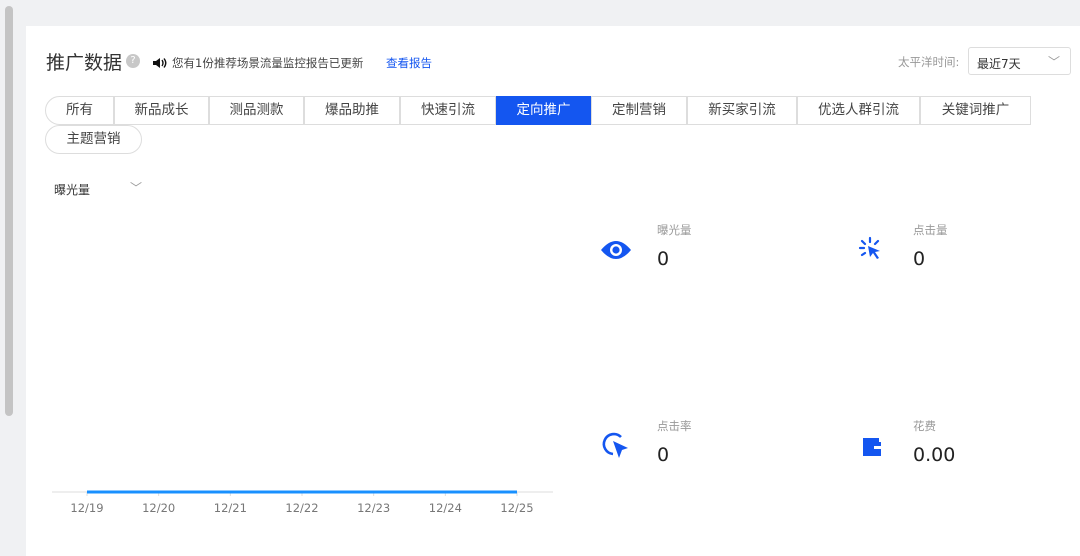 The width and height of the screenshot is (1080, 556). I want to click on tab-selected-audience: 优选人群引流, so click(858, 110).